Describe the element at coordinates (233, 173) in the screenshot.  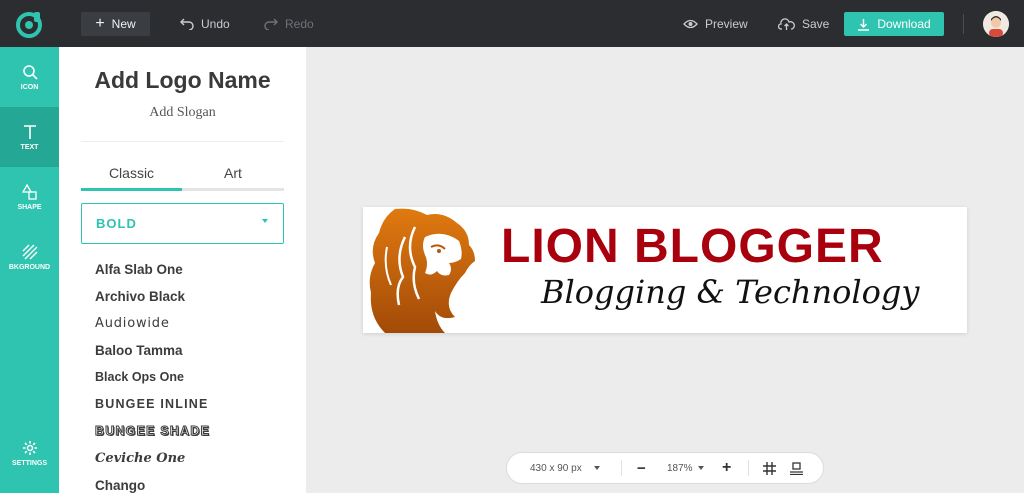
I see `tab-art: Art` at that location.